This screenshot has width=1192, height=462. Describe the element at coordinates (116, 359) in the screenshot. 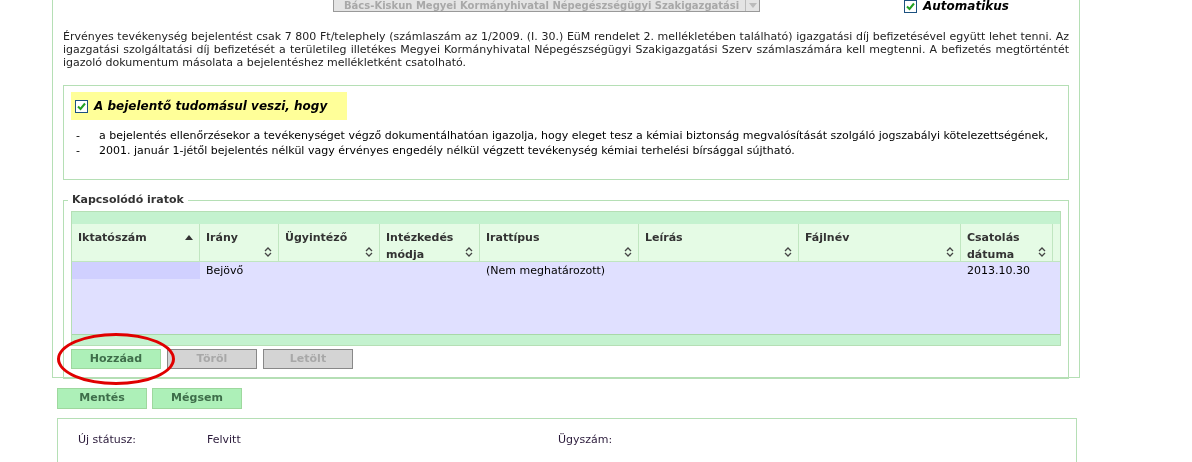

I see `action-button: Hozzáad` at that location.